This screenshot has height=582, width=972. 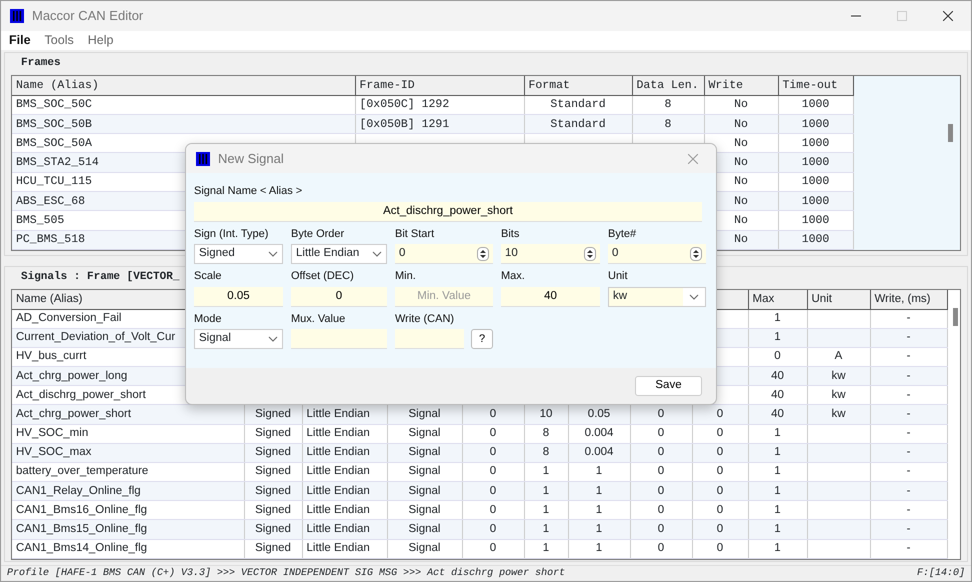 What do you see at coordinates (777, 414) in the screenshot?
I see `table-cell: 40` at bounding box center [777, 414].